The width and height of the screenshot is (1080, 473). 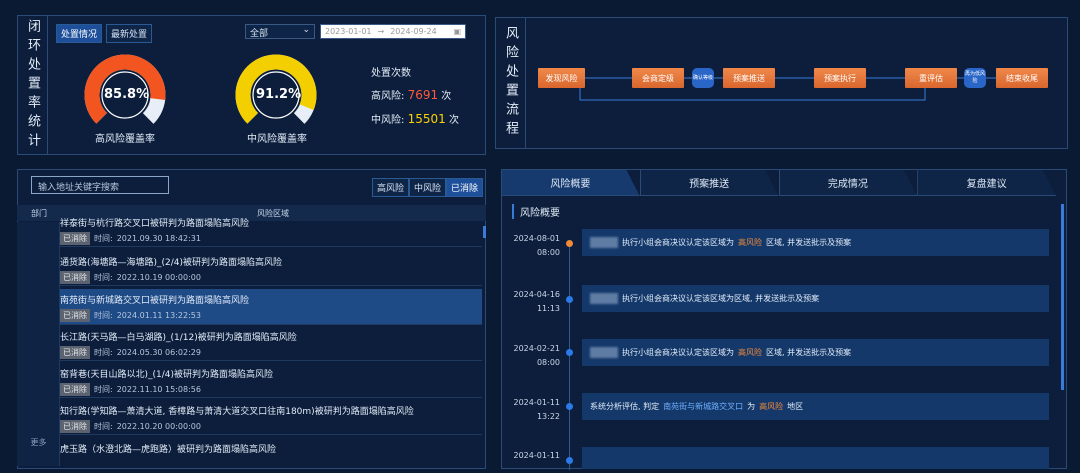 I want to click on date-range-picker: 2023-01-01 → 2024-09-24 ▣, so click(x=393, y=31).